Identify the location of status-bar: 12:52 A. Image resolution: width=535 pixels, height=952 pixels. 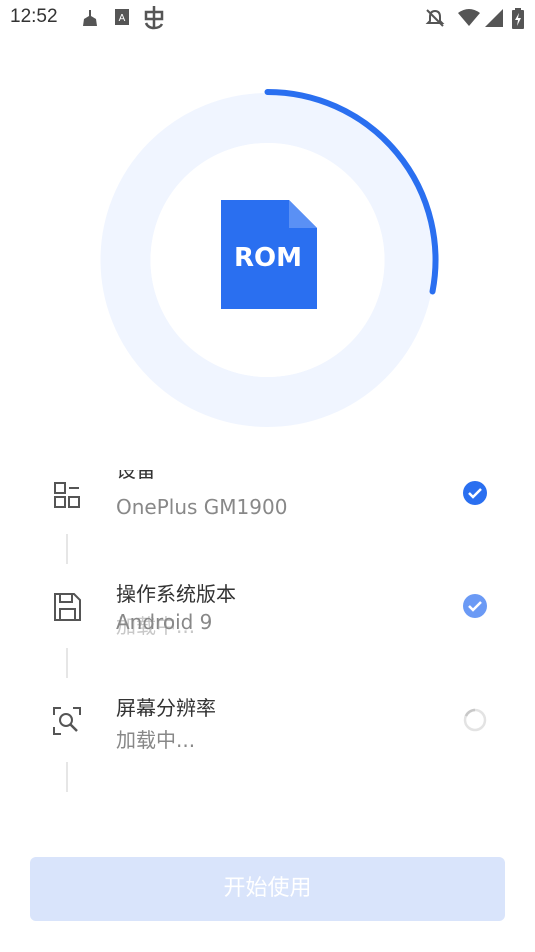
(267, 18).